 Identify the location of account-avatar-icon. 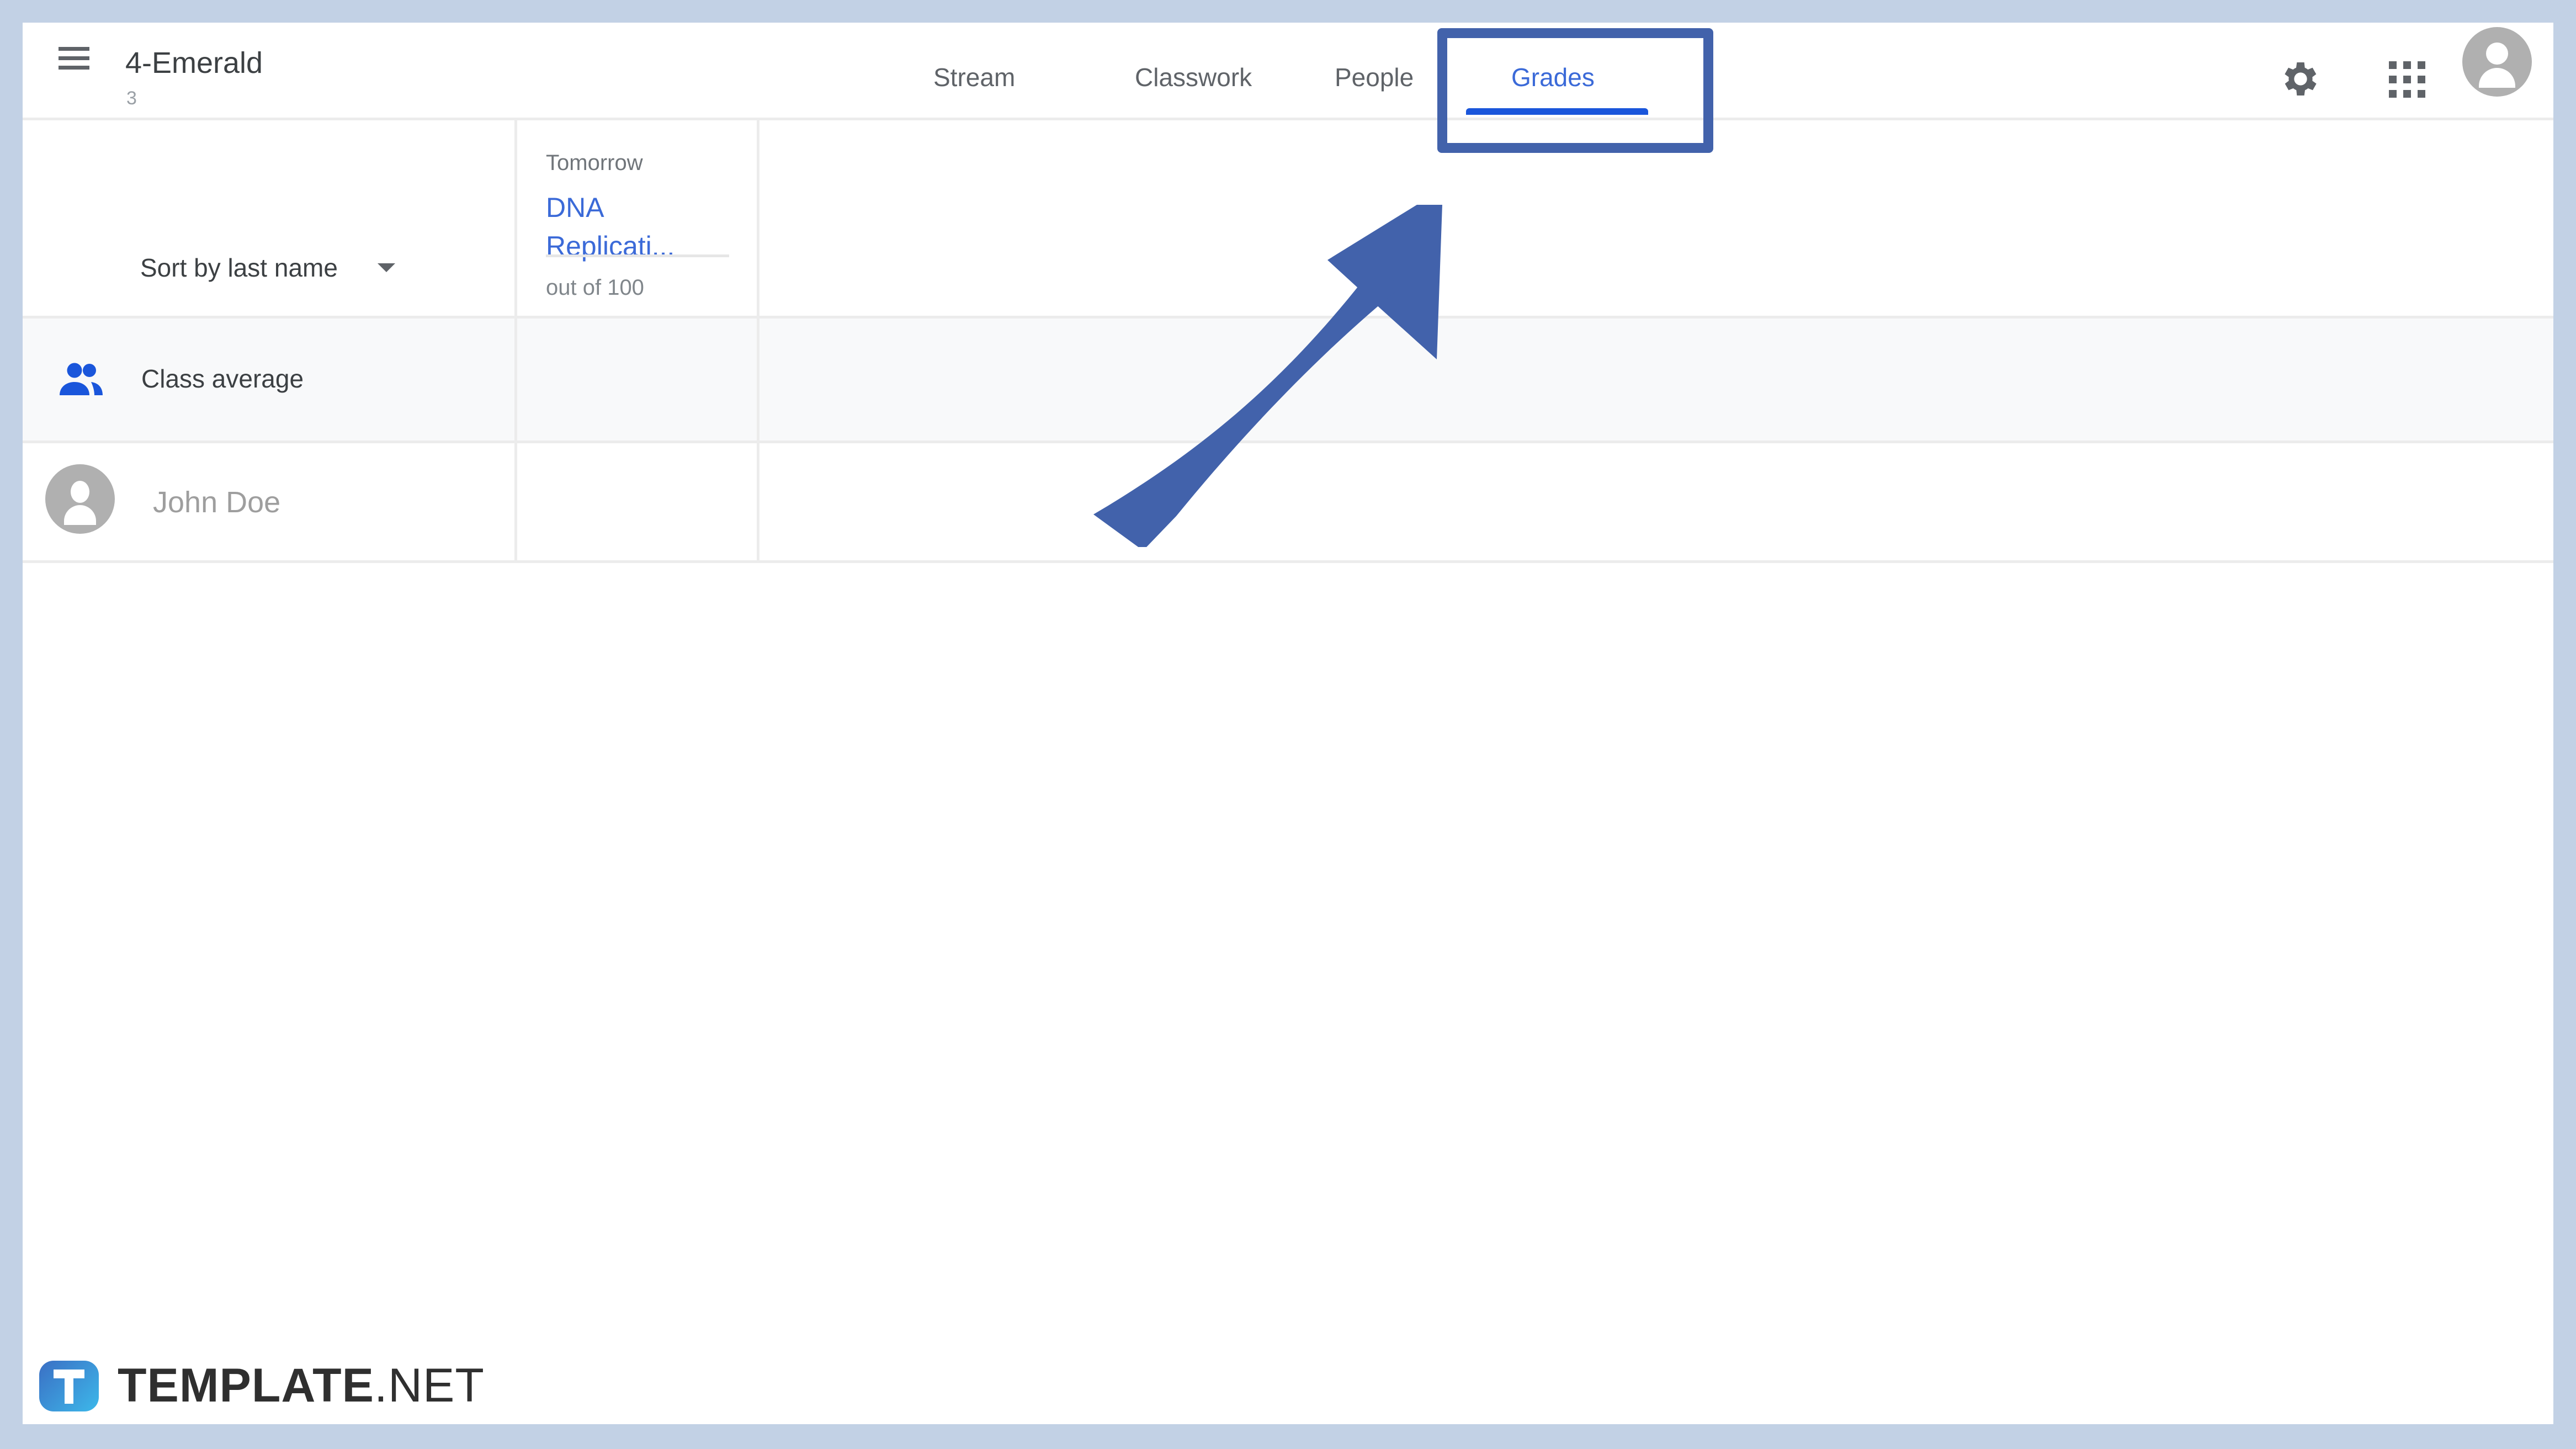
(2497, 62).